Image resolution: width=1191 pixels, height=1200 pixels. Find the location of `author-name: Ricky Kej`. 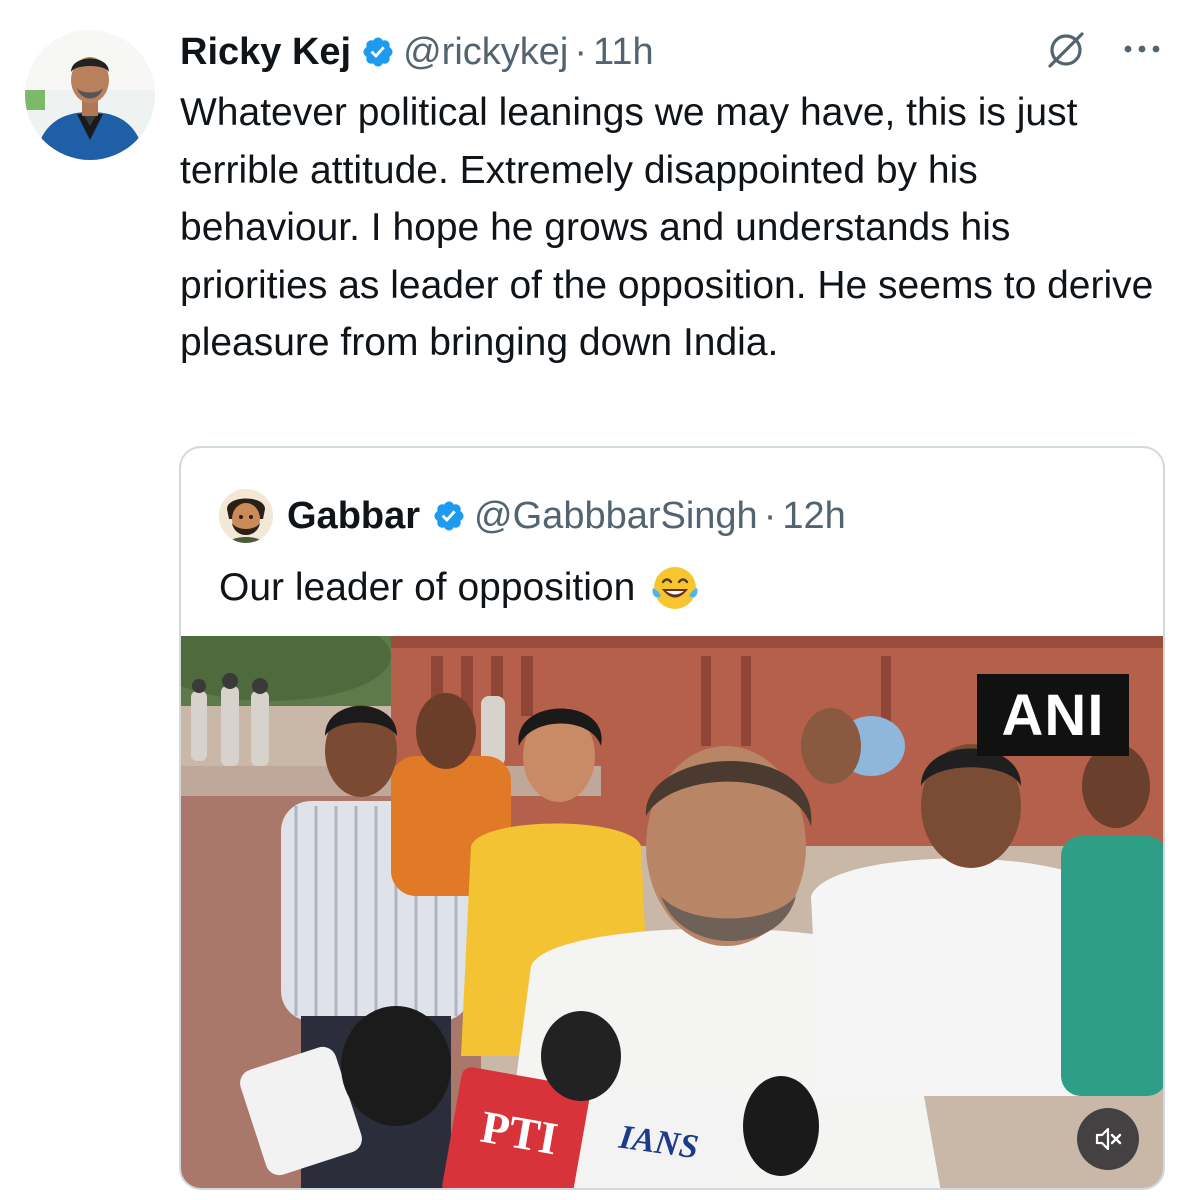

author-name: Ricky Kej is located at coordinates (265, 52).